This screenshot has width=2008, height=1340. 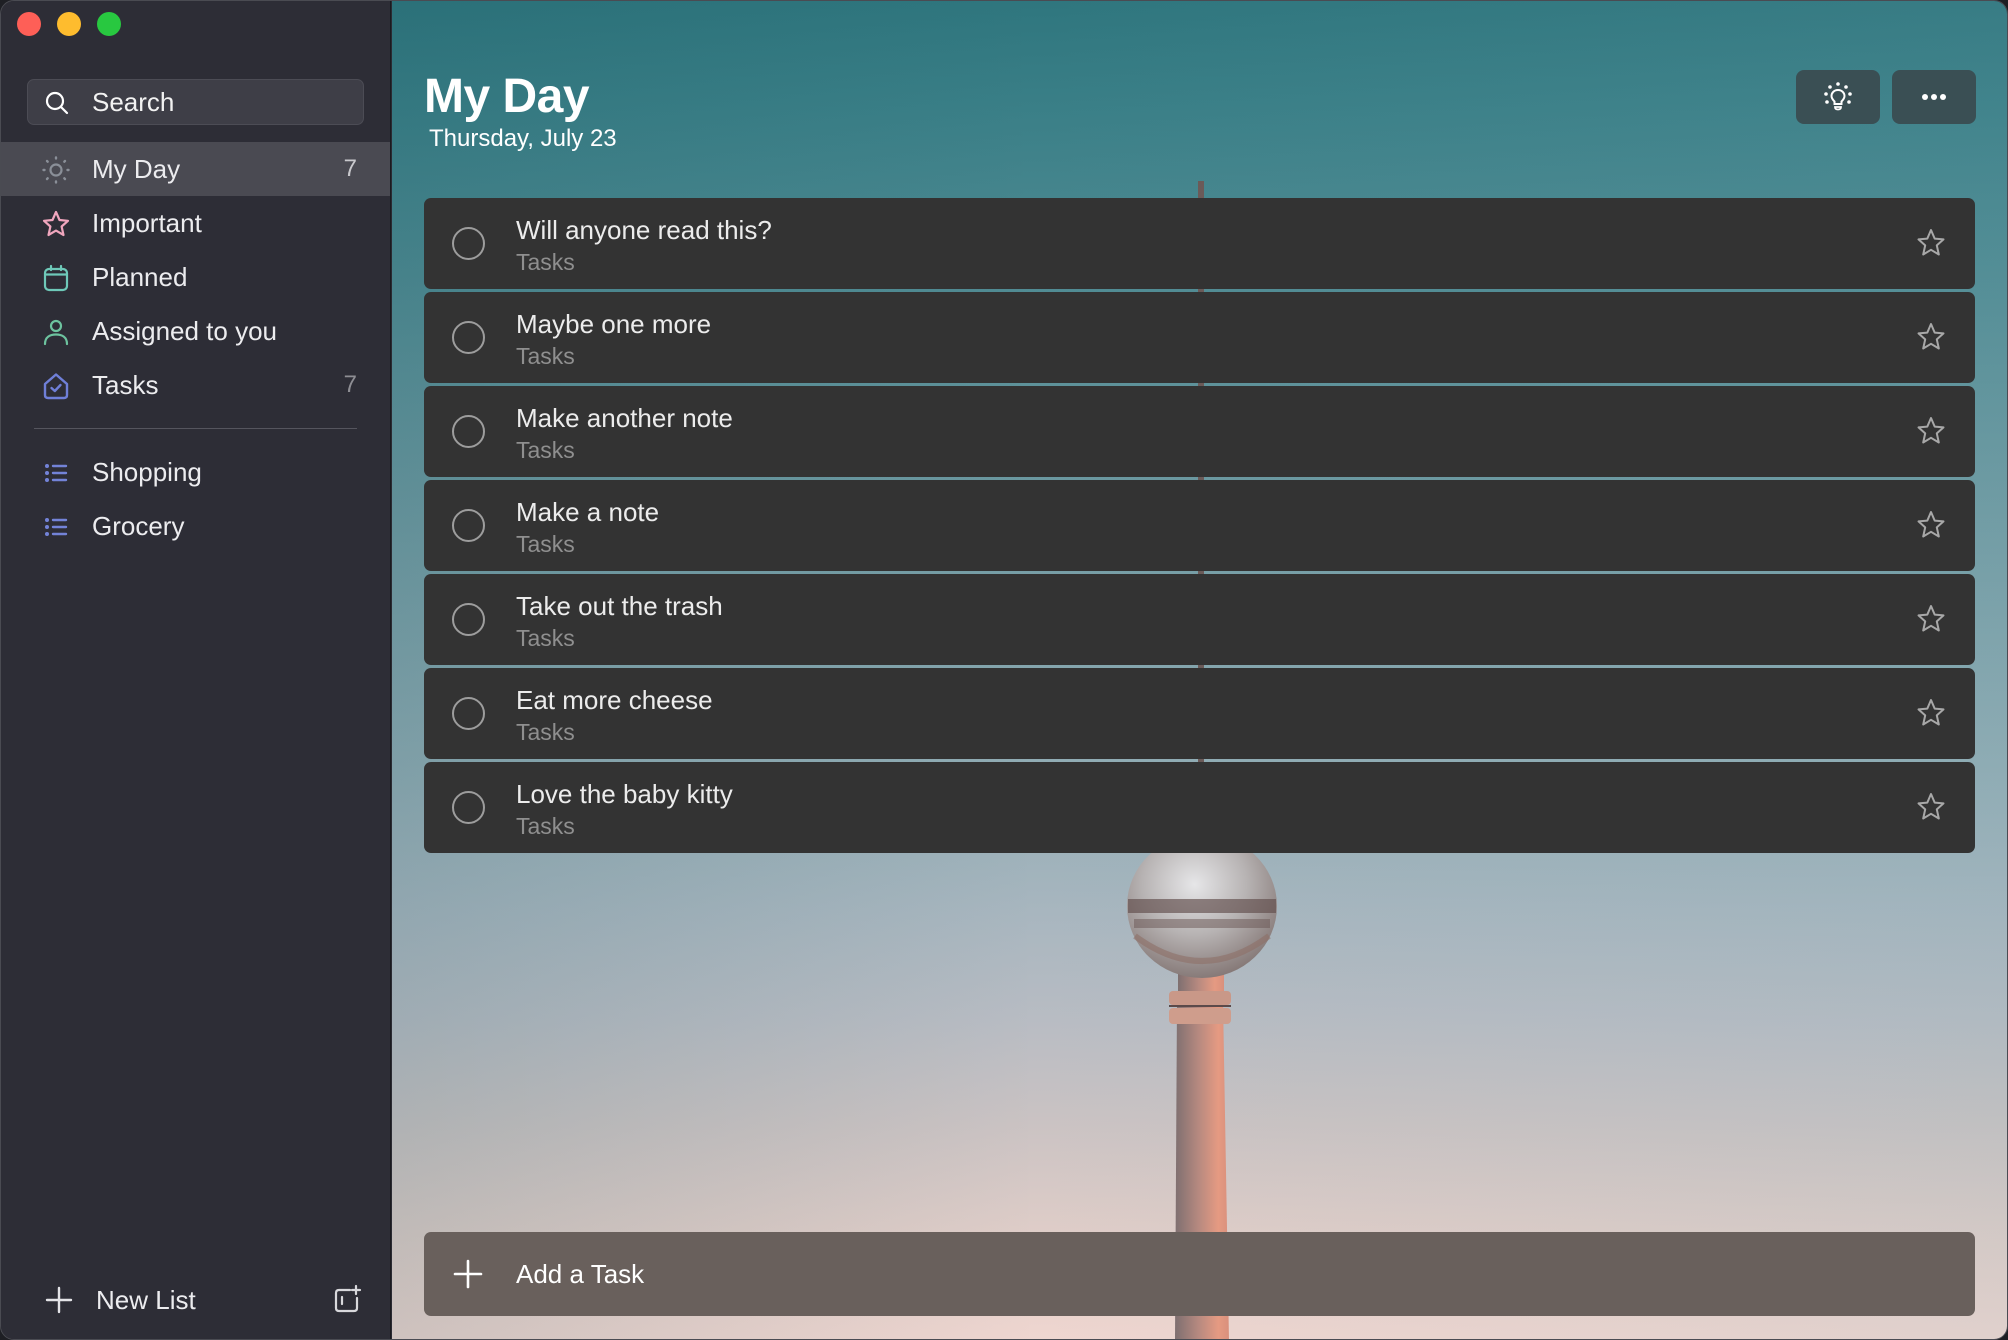 I want to click on sidebar-item-important: Important, so click(x=195, y=223).